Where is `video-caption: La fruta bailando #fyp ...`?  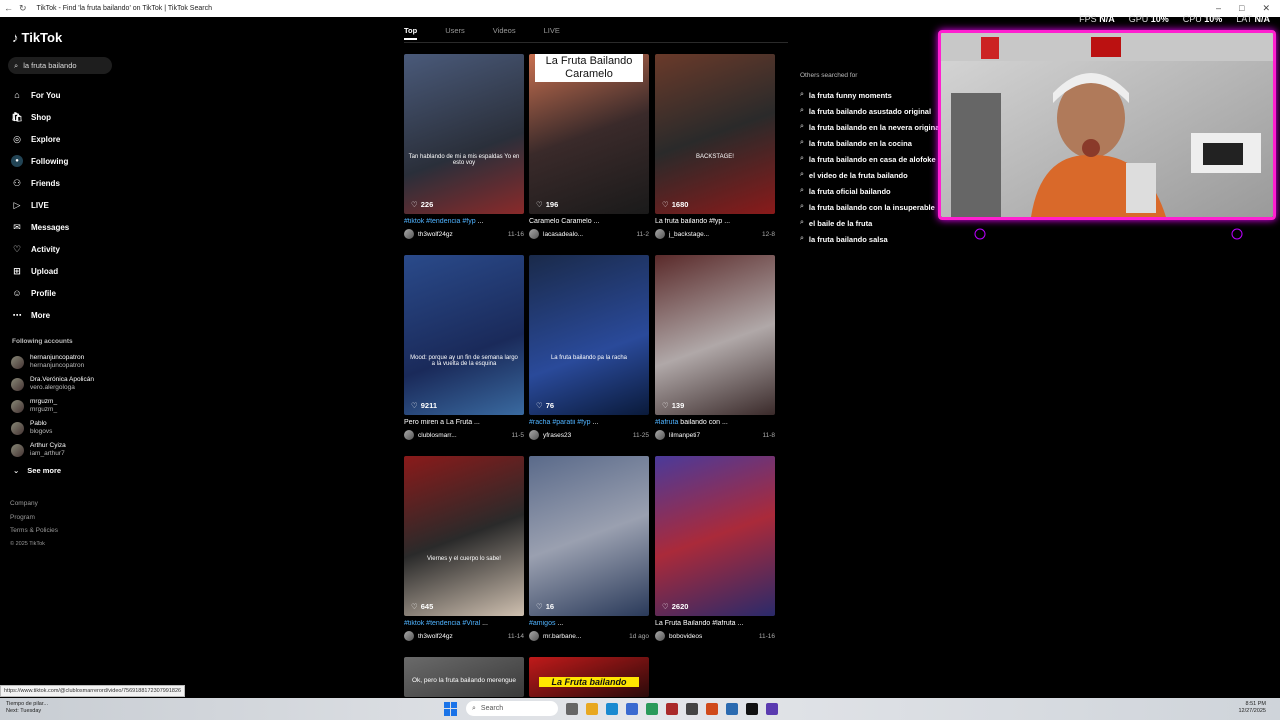 video-caption: La fruta bailando #fyp ... is located at coordinates (715, 221).